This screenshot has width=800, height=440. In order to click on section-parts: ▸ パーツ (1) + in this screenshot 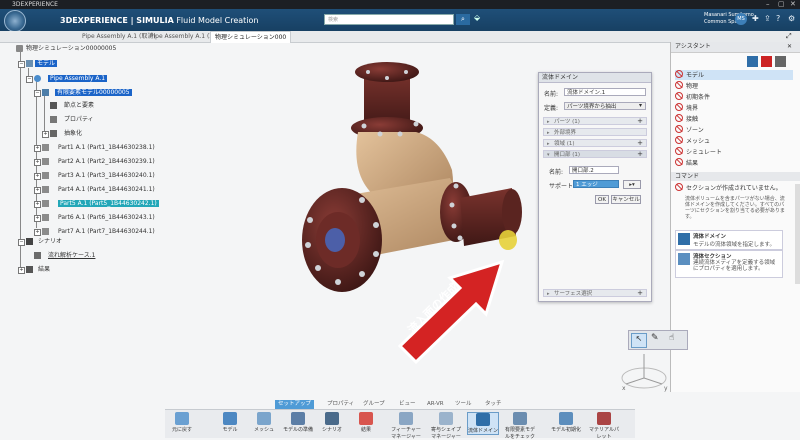, I will do `click(595, 121)`.